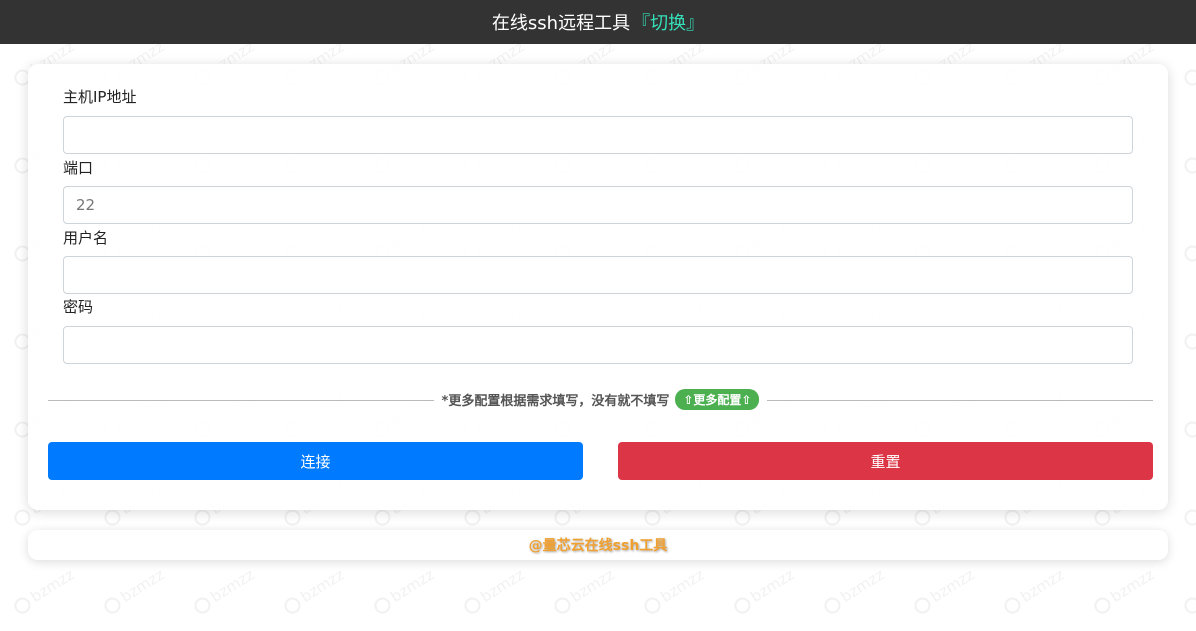 The width and height of the screenshot is (1196, 631). I want to click on connect-button: 连接, so click(315, 461).